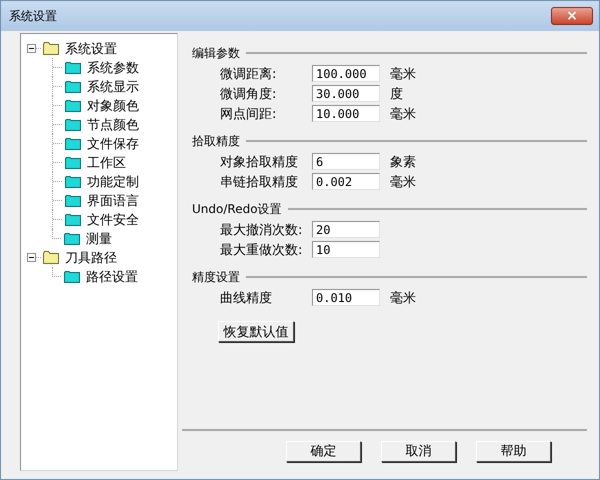 Image resolution: width=600 pixels, height=480 pixels. What do you see at coordinates (216, 53) in the screenshot?
I see `group-title: 编辑参数` at bounding box center [216, 53].